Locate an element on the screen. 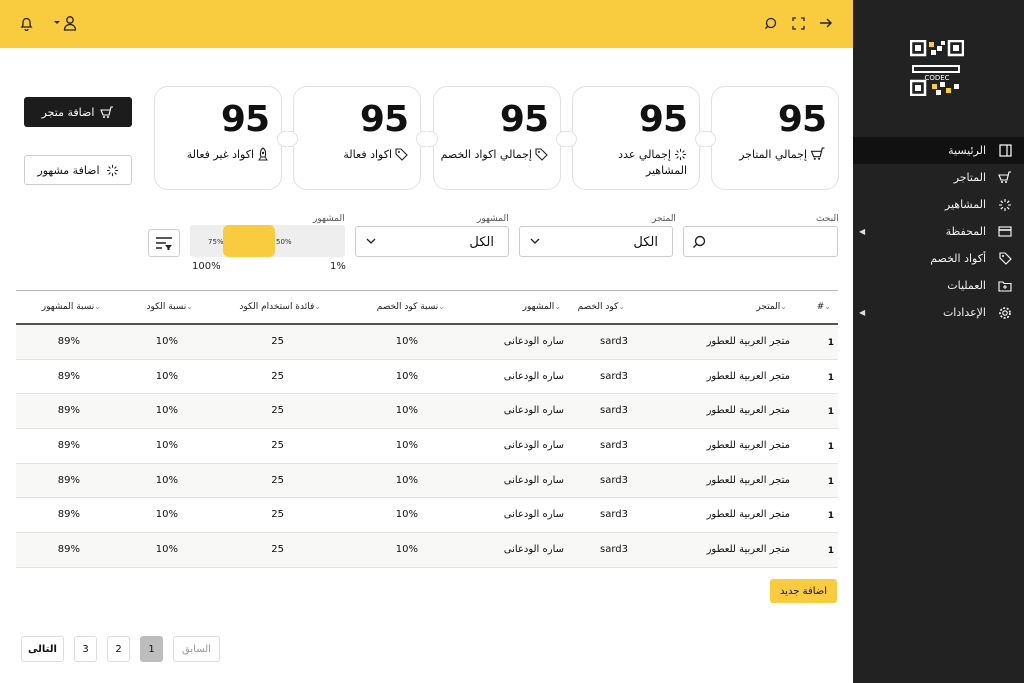 The width and height of the screenshot is (1024, 683). sidebar-item-wallet: ◀ المحفظة is located at coordinates (938, 231).